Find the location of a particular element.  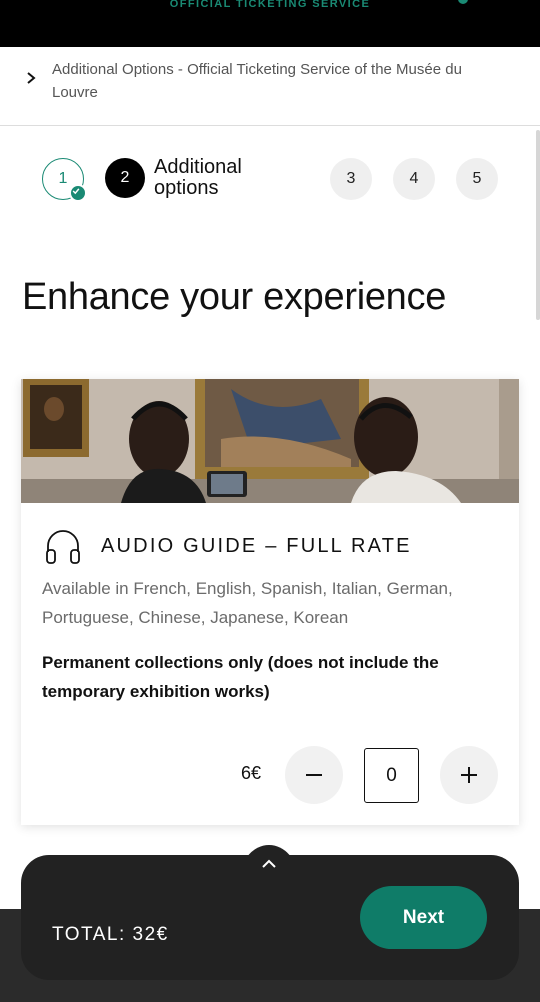

plus-icon is located at coordinates (469, 775).